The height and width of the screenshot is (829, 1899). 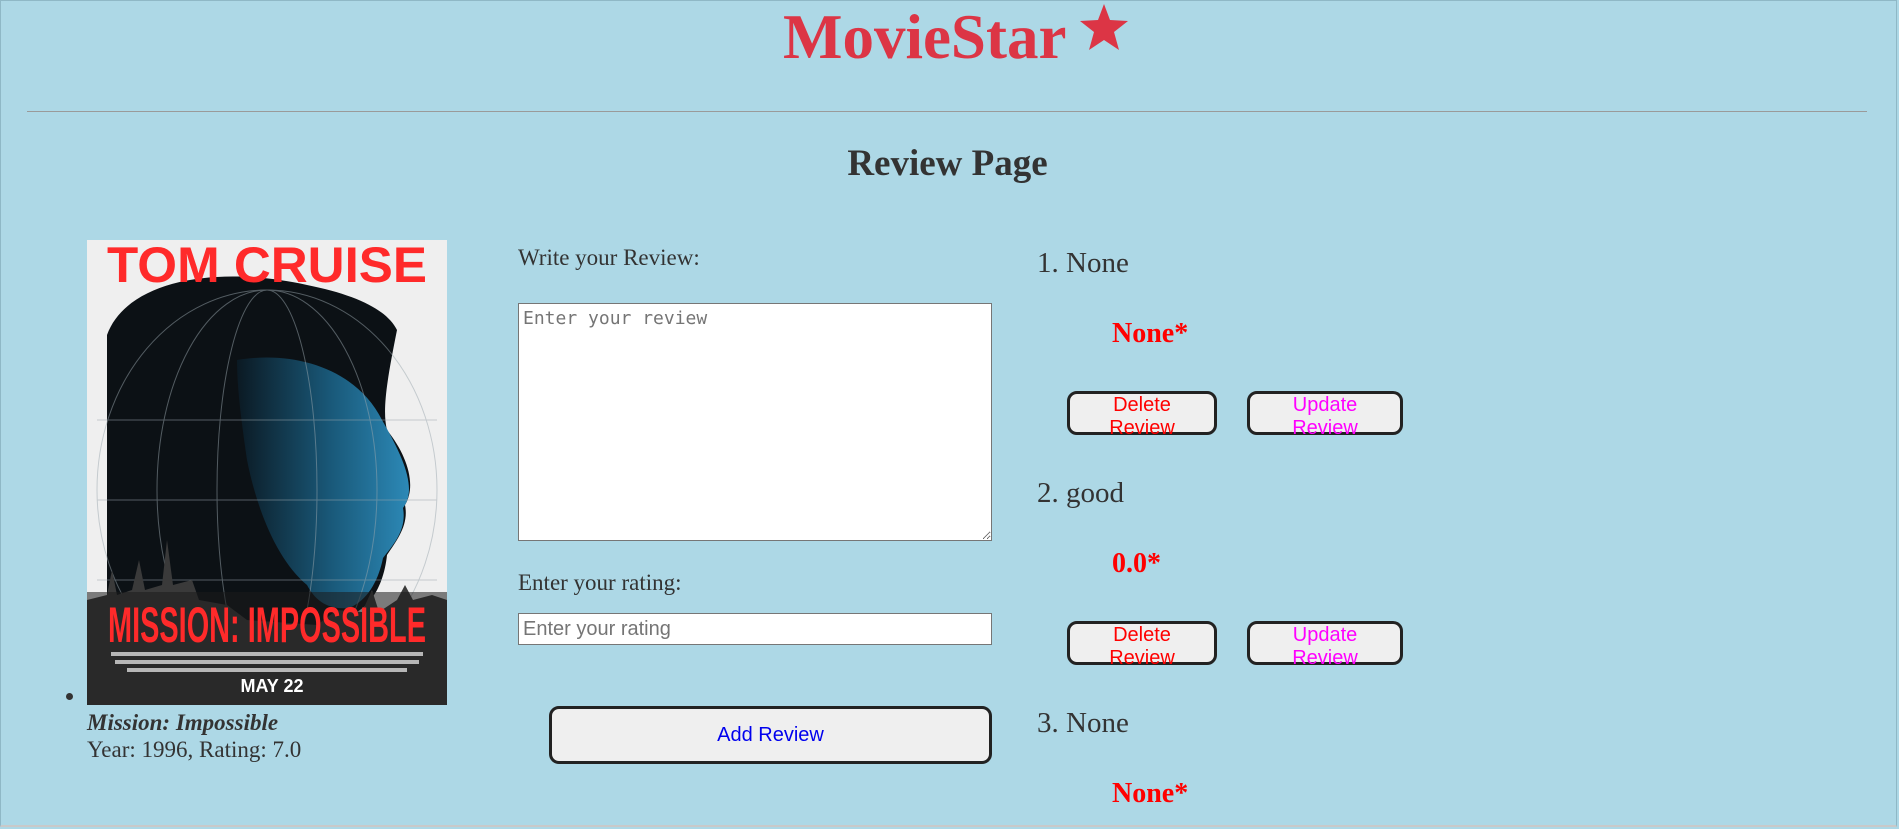 I want to click on header-divider, so click(x=947, y=111).